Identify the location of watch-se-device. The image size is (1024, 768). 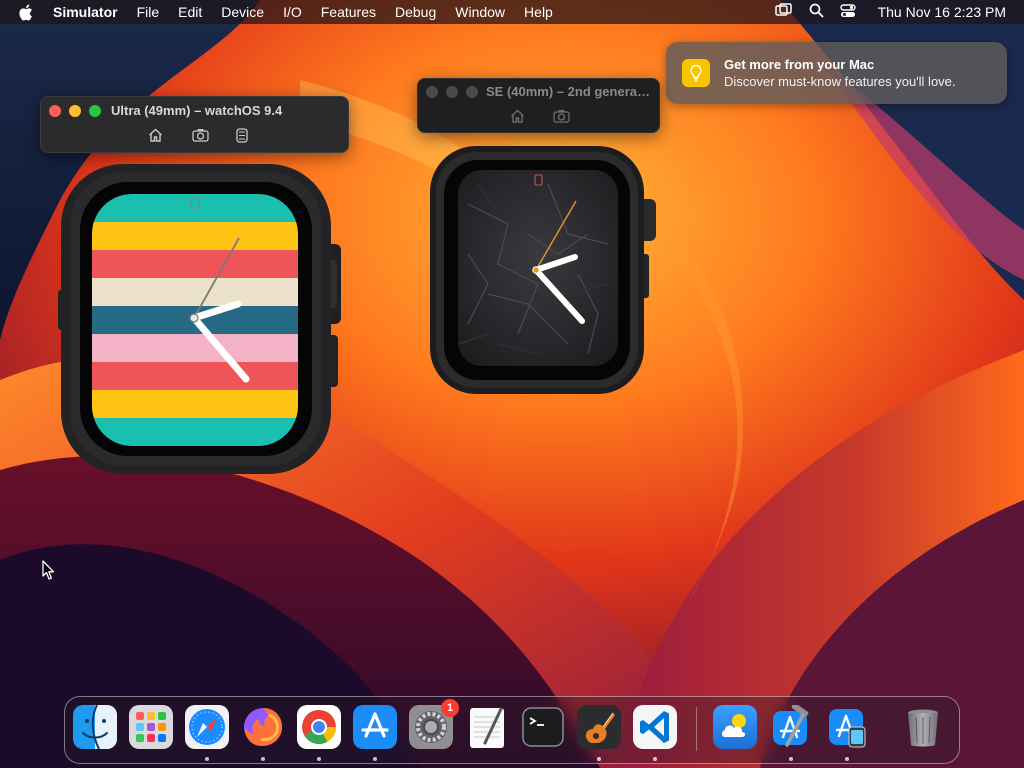
(544, 272).